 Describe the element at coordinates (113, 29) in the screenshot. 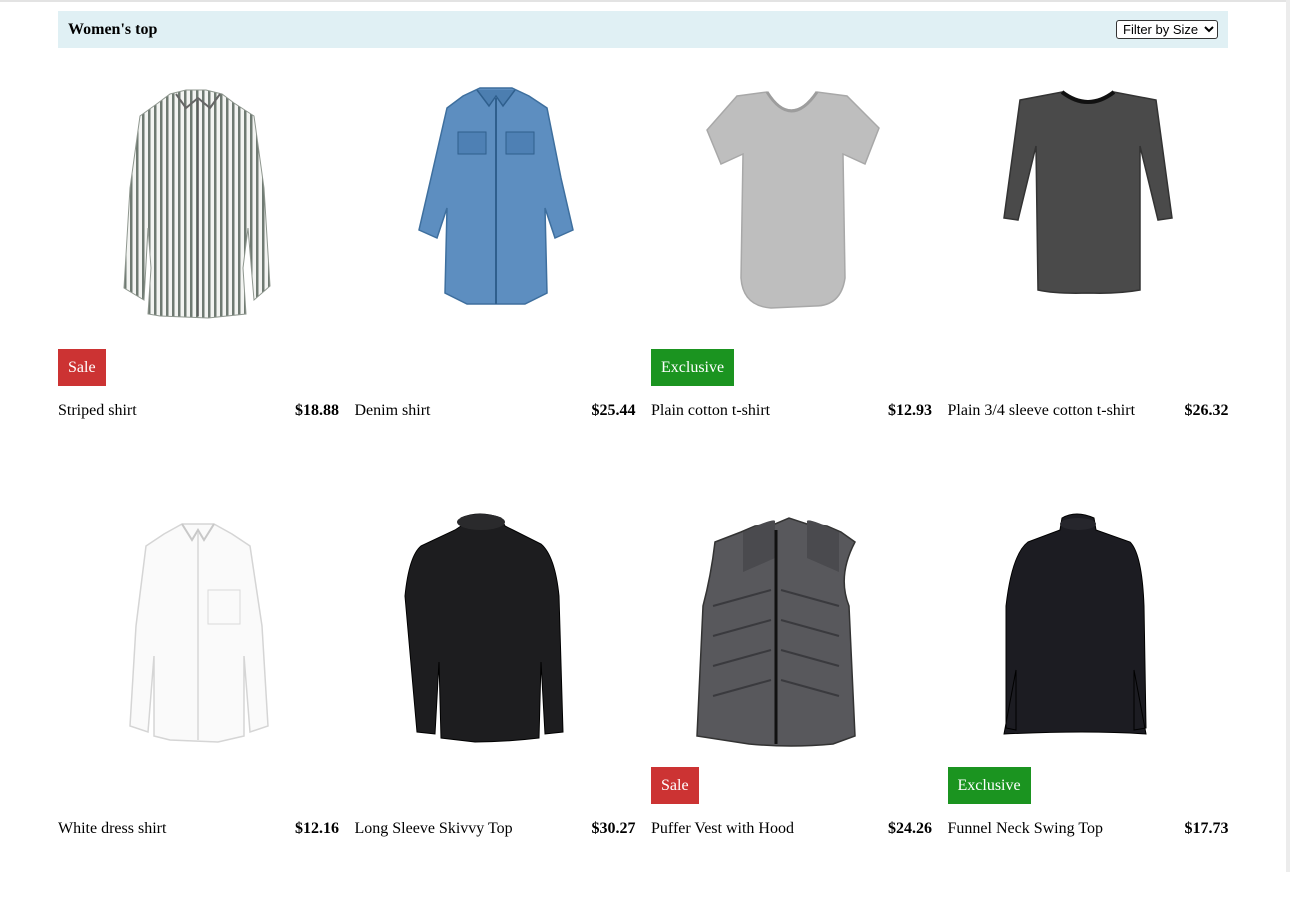

I see `page-title: Women's top` at that location.